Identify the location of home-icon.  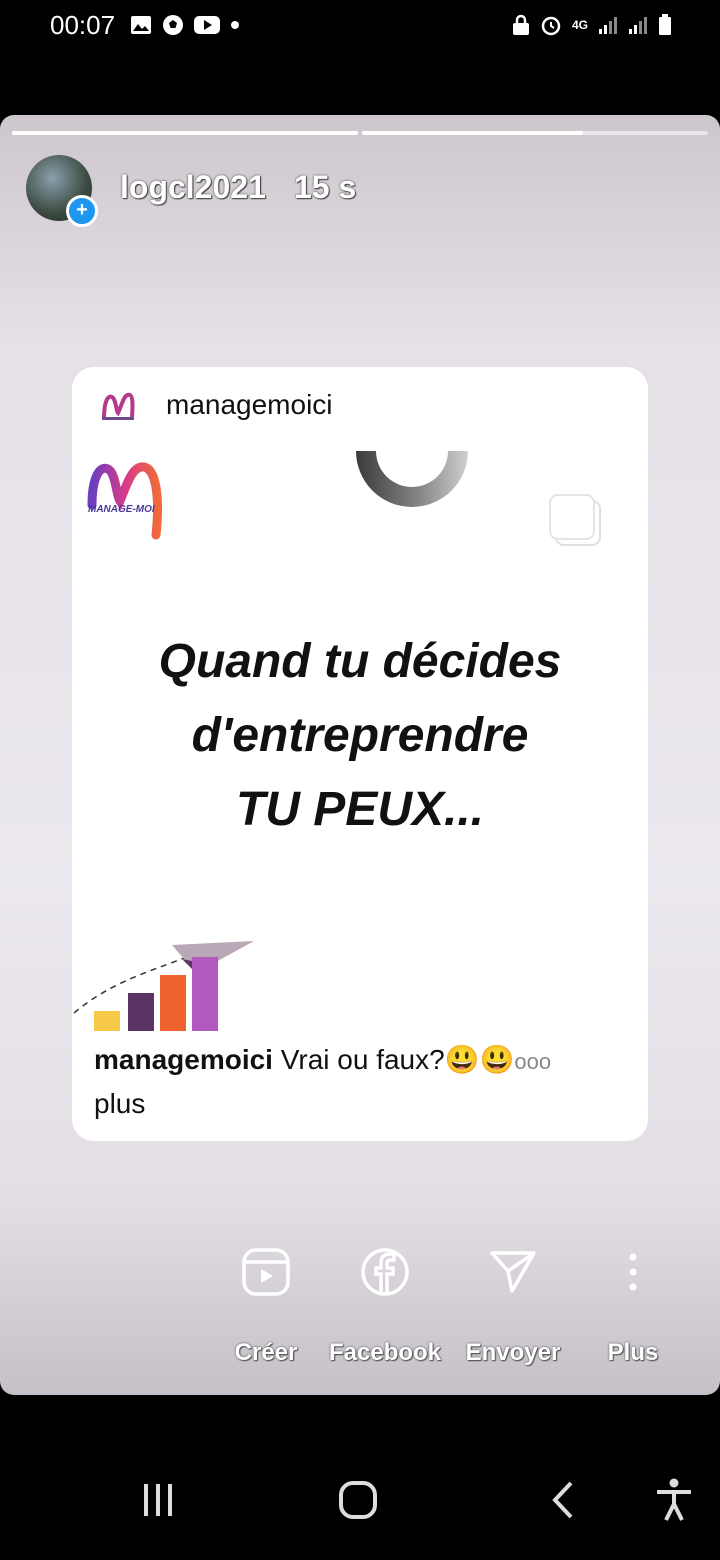
(358, 1500).